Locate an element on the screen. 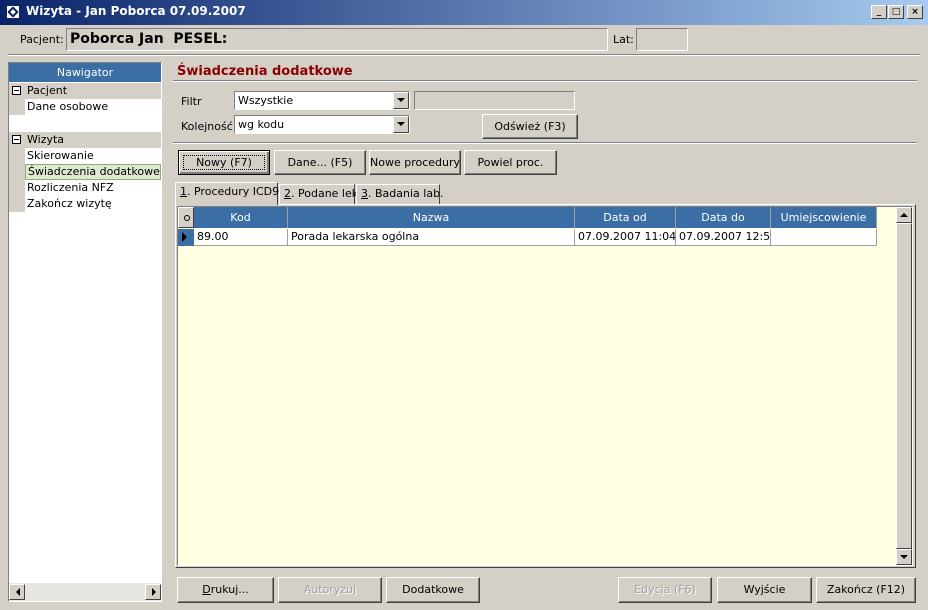 Image resolution: width=928 pixels, height=610 pixels. tab-podane-leki: 2. Podane leki is located at coordinates (320, 194).